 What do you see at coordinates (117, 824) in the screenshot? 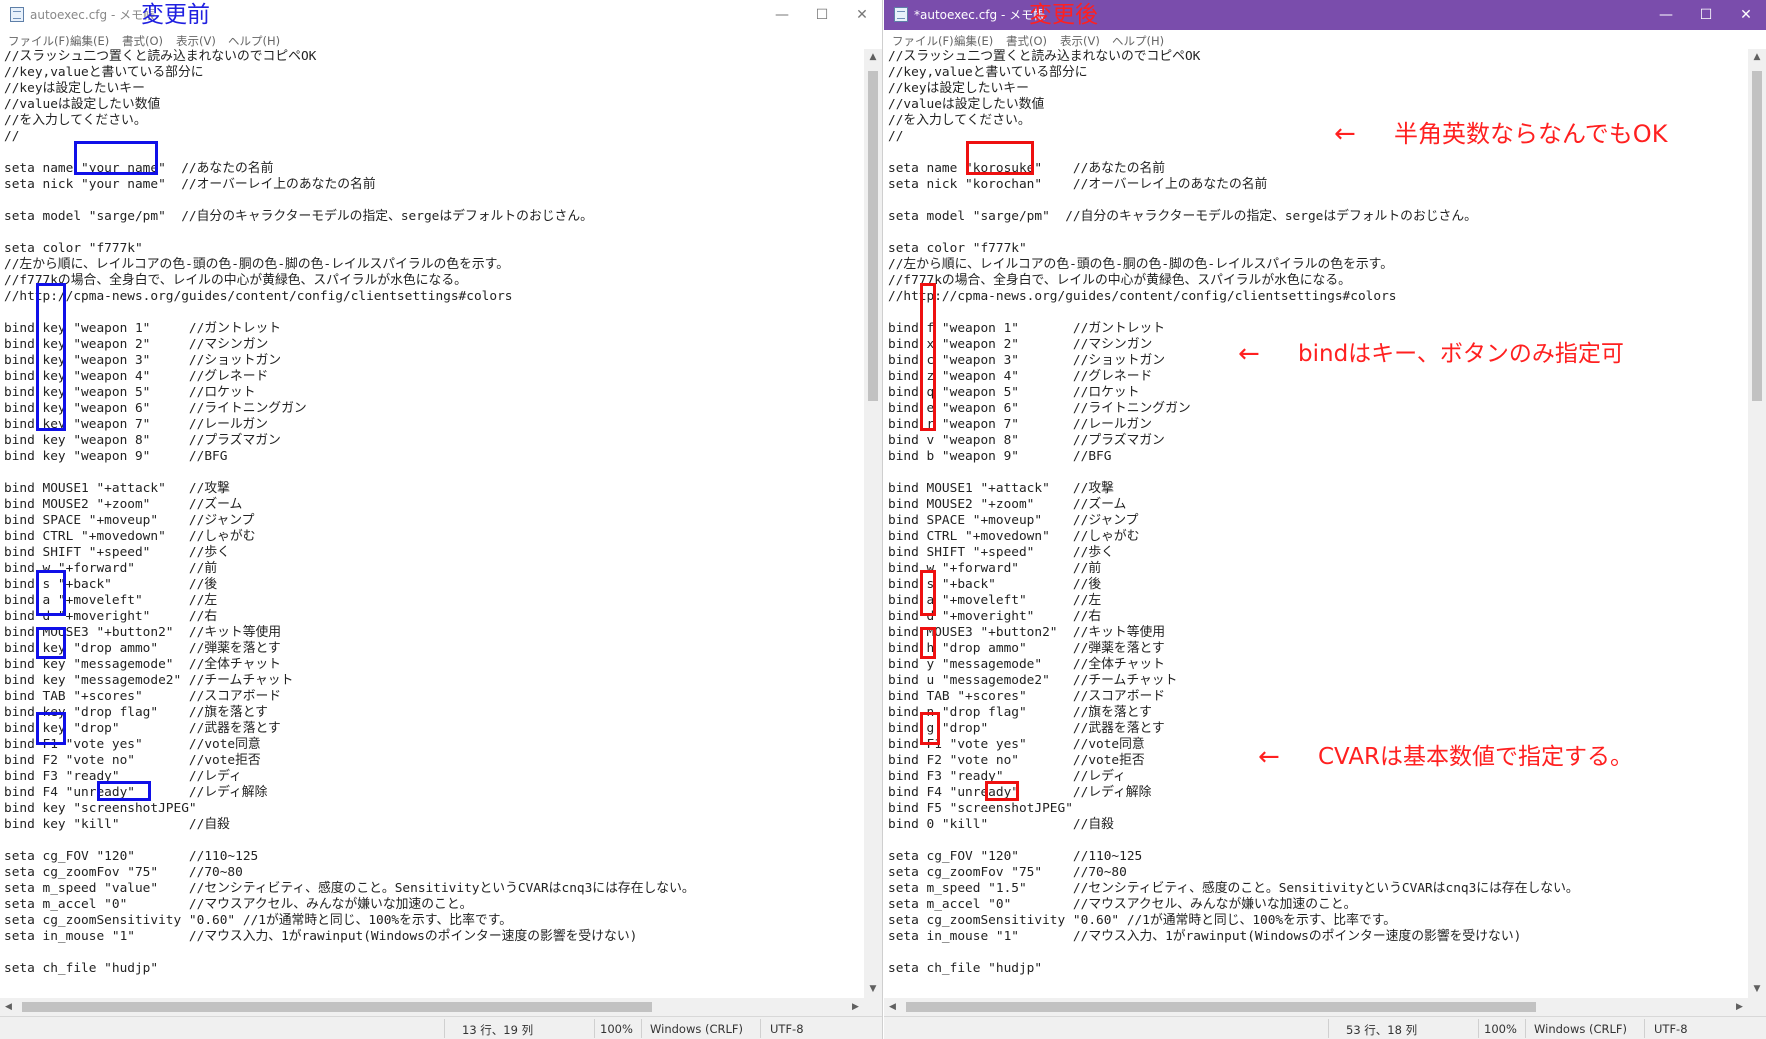
I see `code-line: bind key "kill" //自殺` at bounding box center [117, 824].